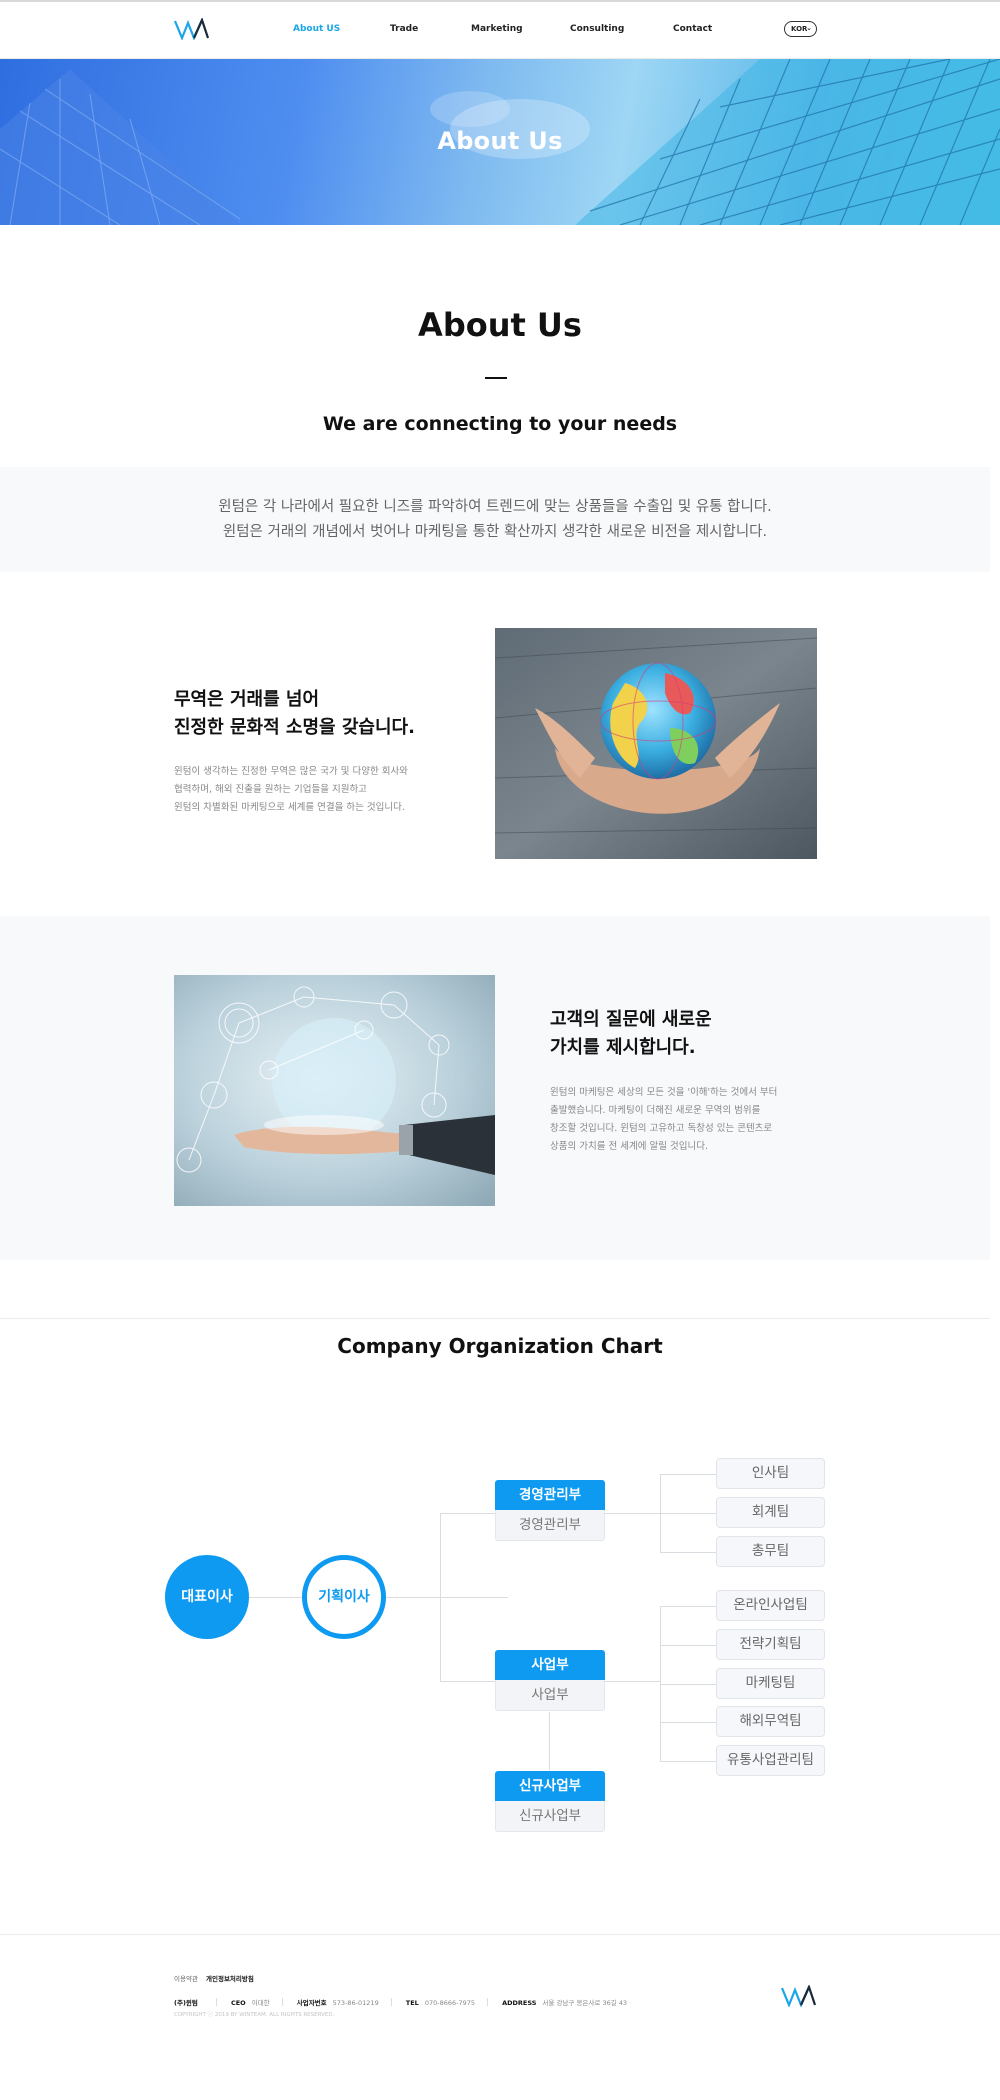 The height and width of the screenshot is (2100, 1000). I want to click on team-overseas-trade: 해외무역팀, so click(770, 1721).